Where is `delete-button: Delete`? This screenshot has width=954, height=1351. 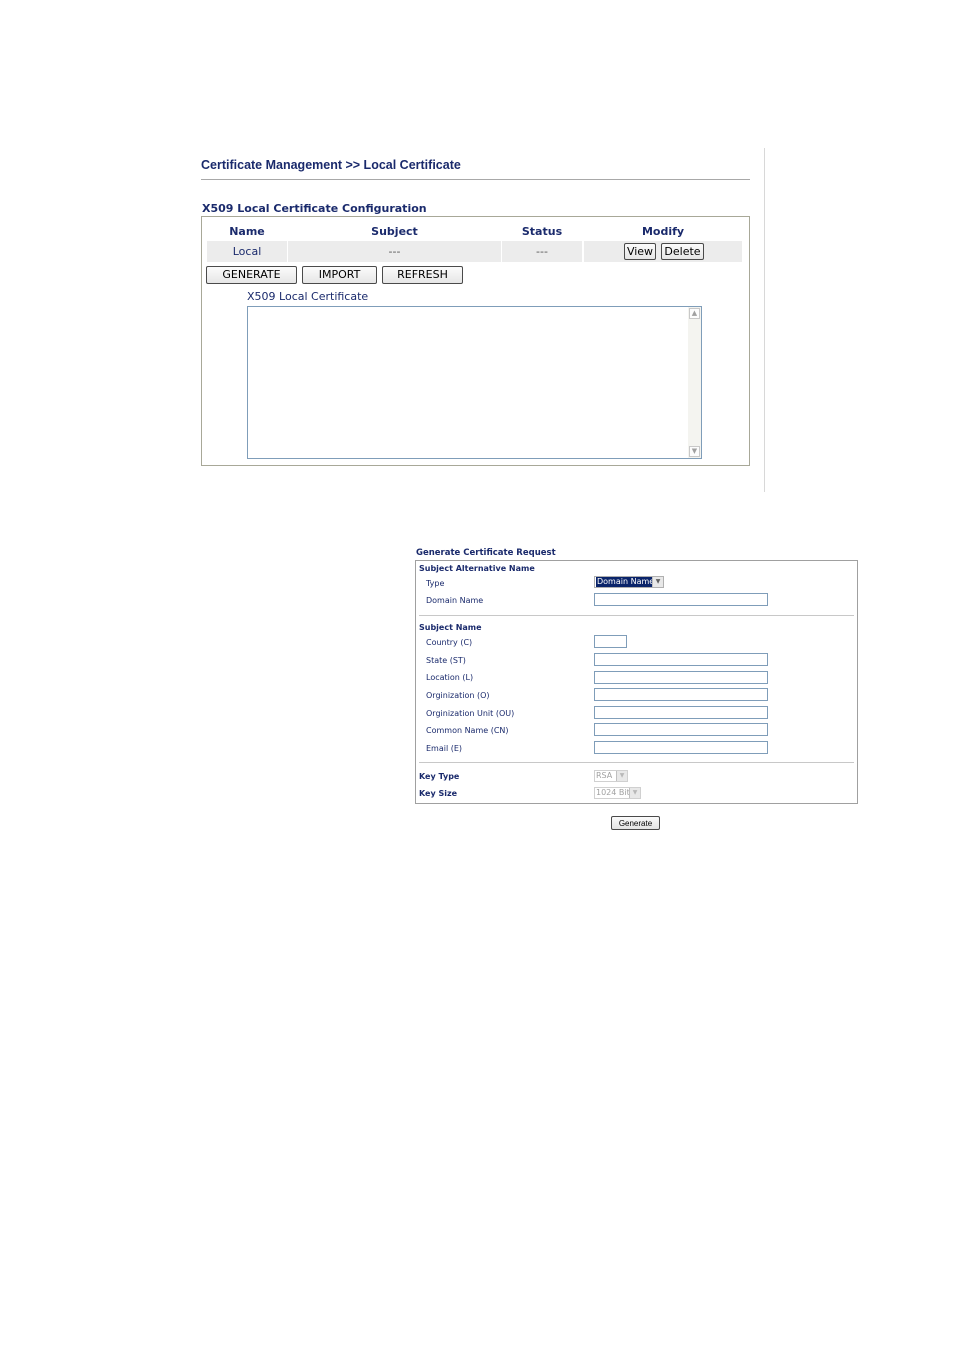 delete-button: Delete is located at coordinates (682, 251).